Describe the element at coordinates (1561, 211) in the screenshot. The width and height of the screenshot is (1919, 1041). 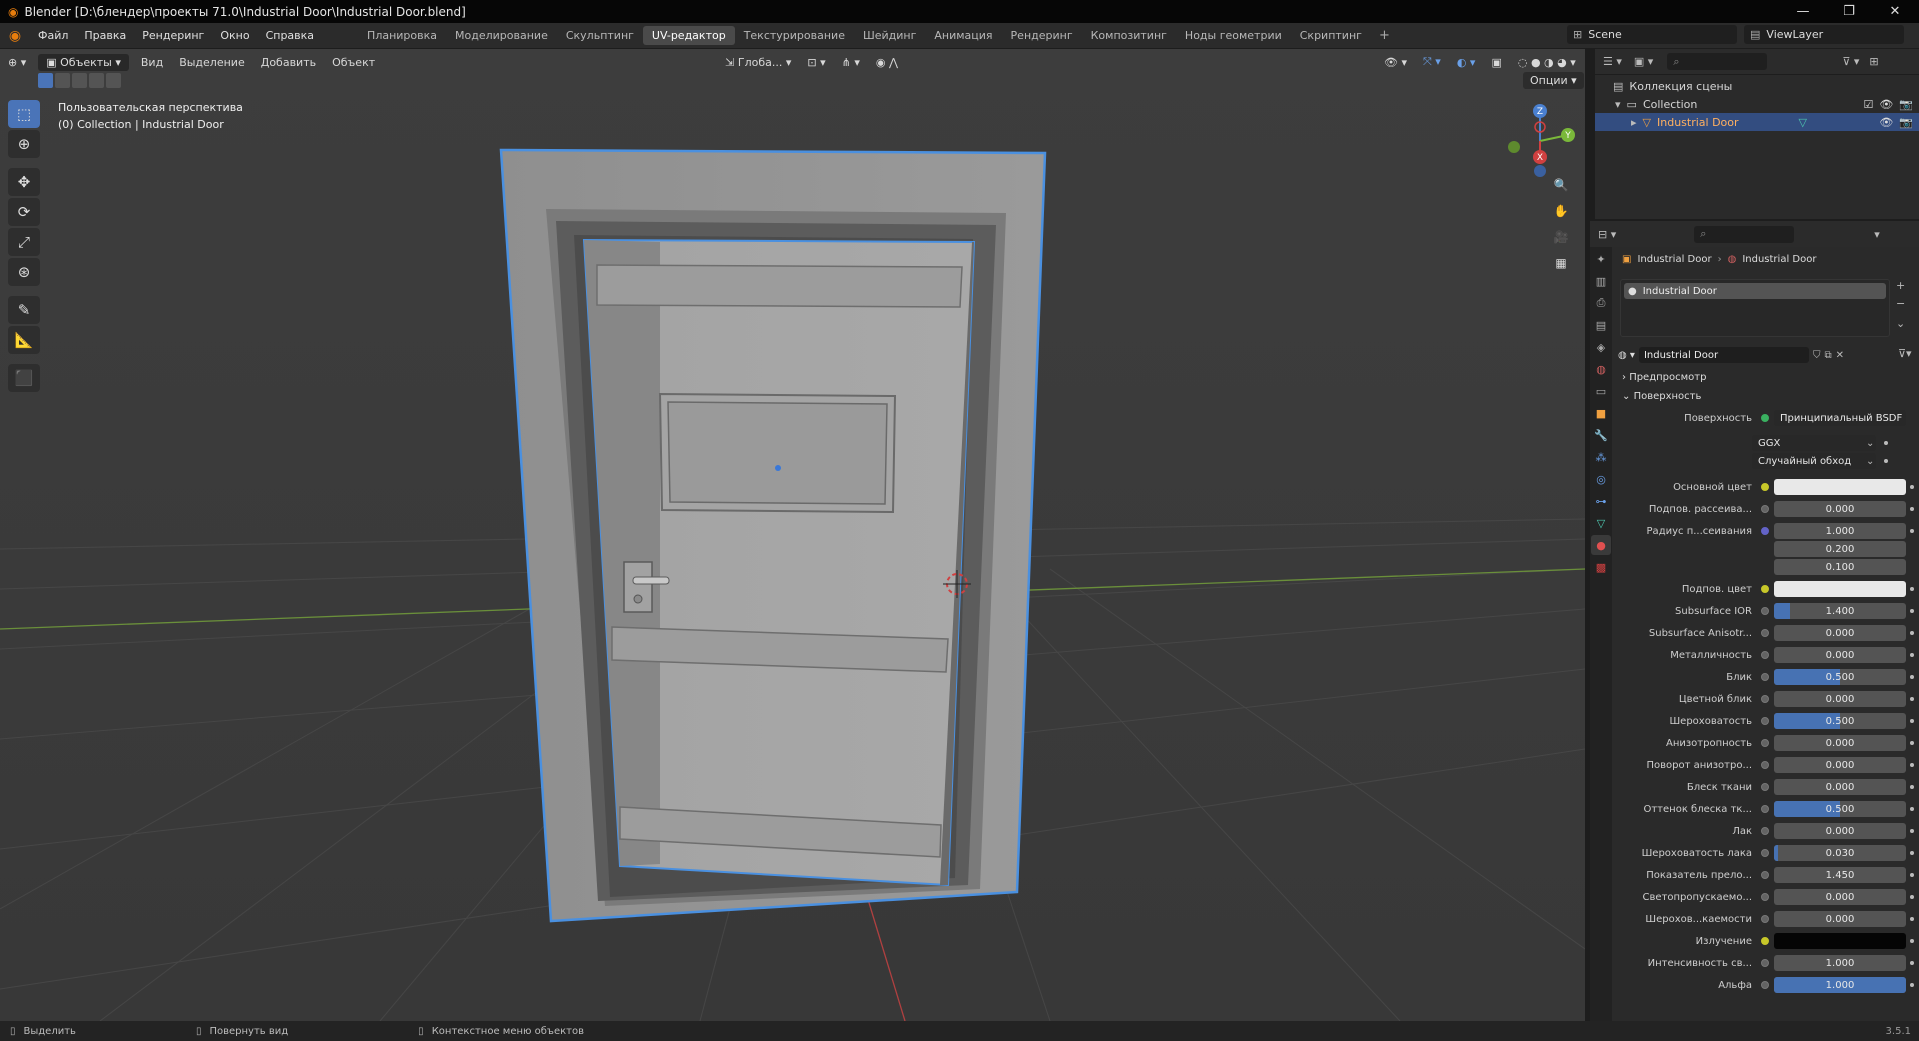
I see `pan-view-icon: ✋` at that location.